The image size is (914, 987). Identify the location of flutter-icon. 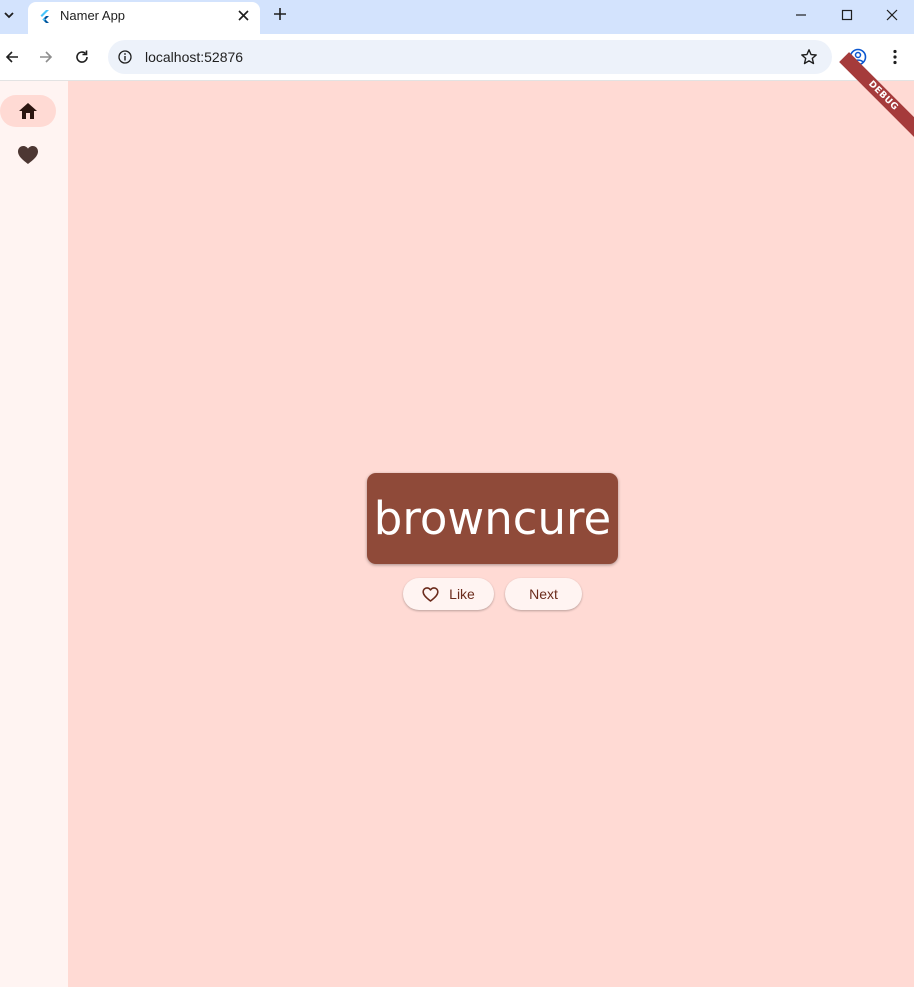
(44, 16).